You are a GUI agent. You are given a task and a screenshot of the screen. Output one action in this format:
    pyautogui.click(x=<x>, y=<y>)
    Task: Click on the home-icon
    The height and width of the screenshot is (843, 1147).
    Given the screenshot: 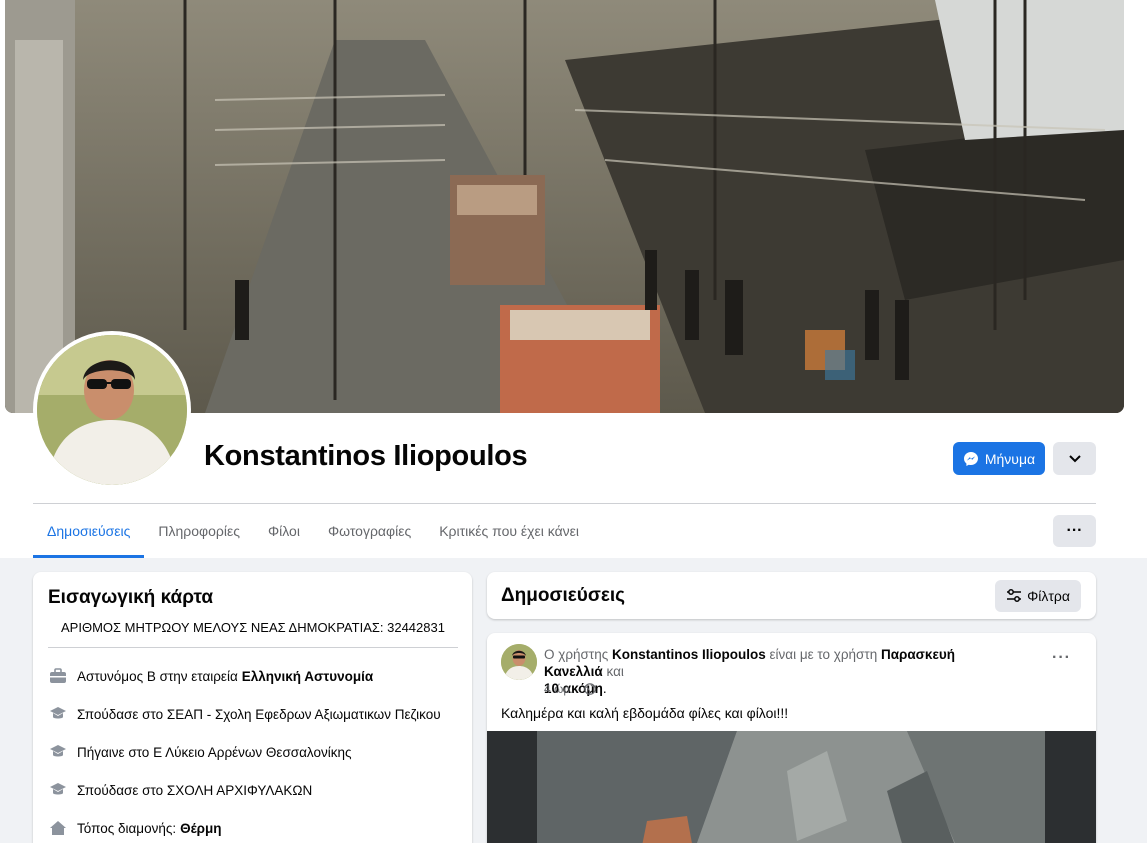 What is the action you would take?
    pyautogui.click(x=58, y=828)
    